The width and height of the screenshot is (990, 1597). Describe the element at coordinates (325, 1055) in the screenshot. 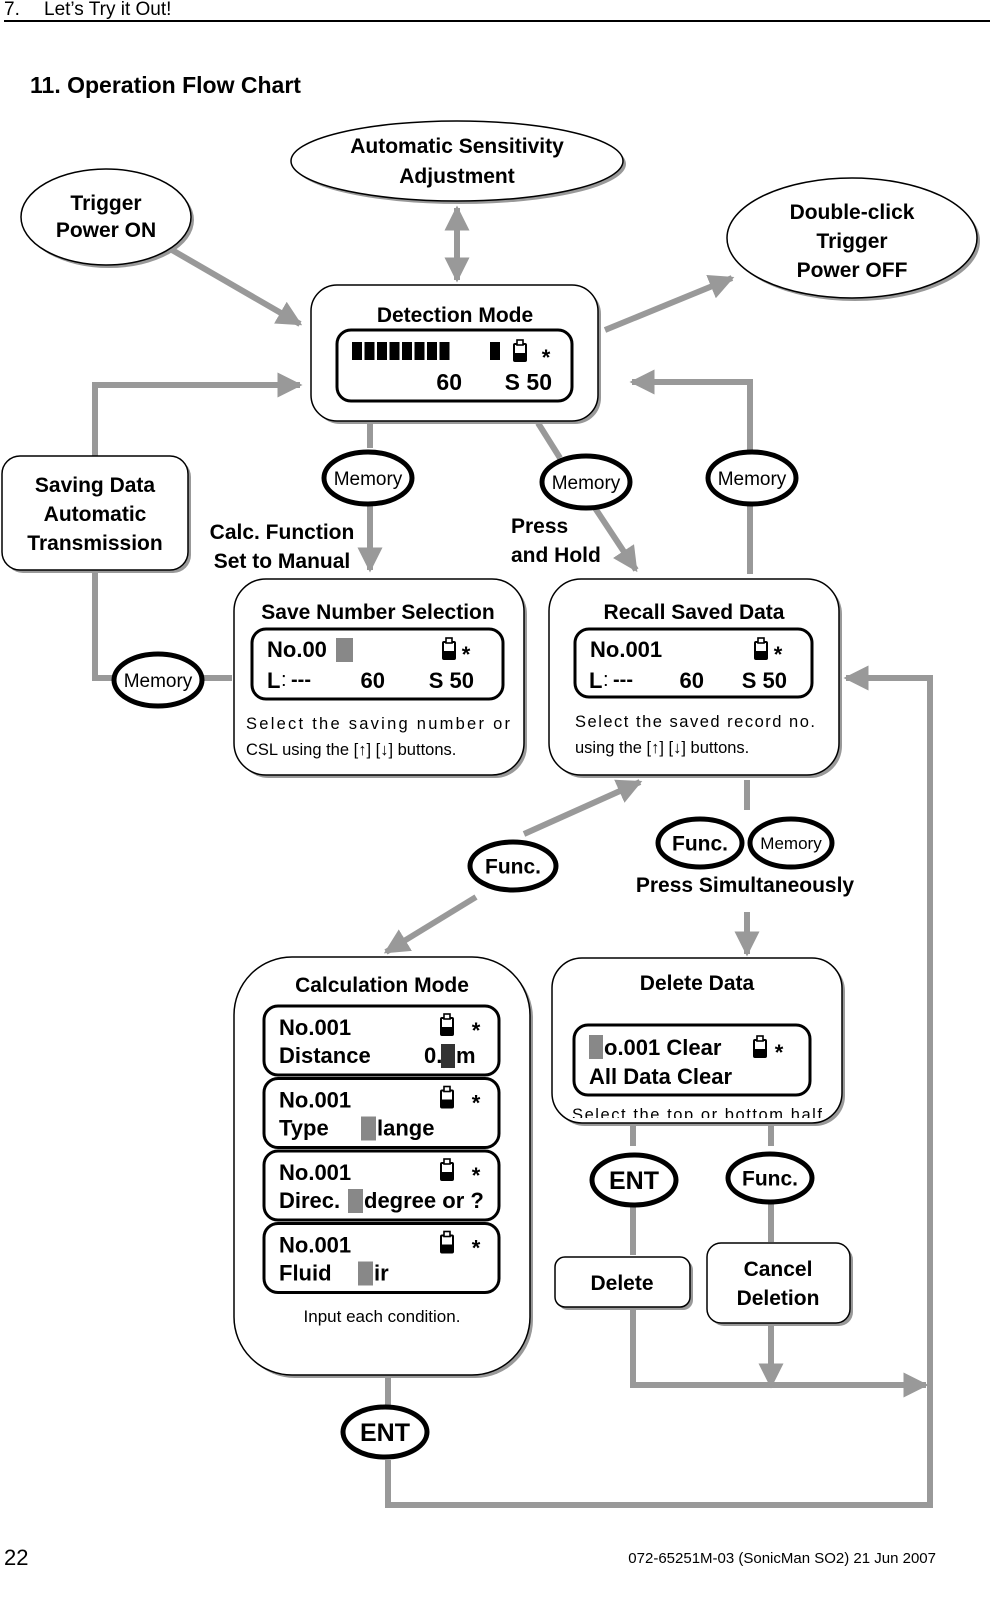

I see `lcd-field-label: Distance` at that location.